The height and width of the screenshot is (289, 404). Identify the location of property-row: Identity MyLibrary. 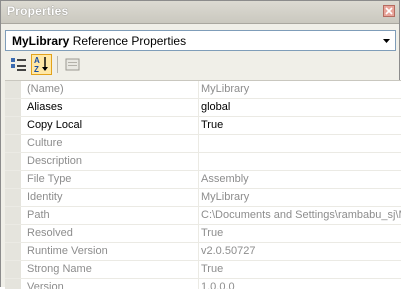
(203, 198).